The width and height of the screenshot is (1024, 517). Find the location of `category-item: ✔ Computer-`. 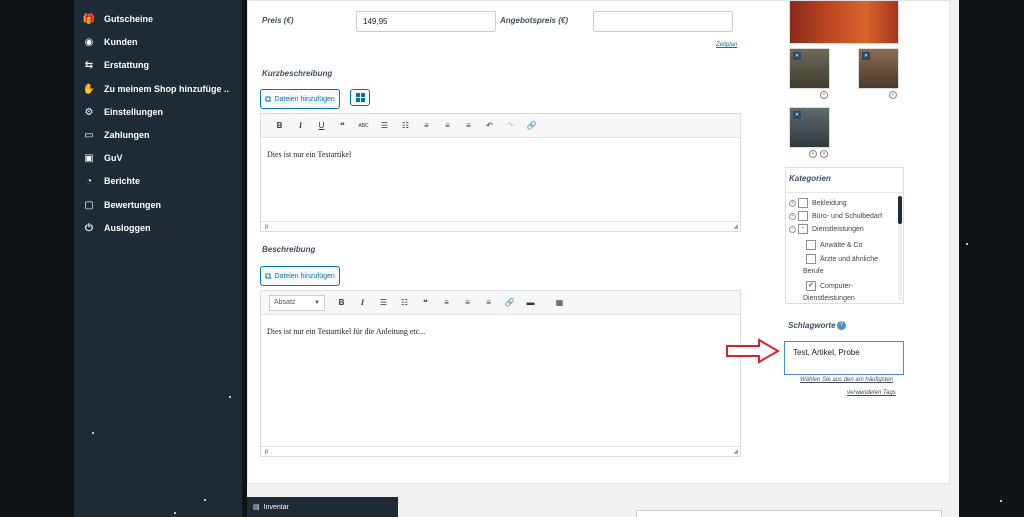

category-item: ✔ Computer- is located at coordinates (829, 286).